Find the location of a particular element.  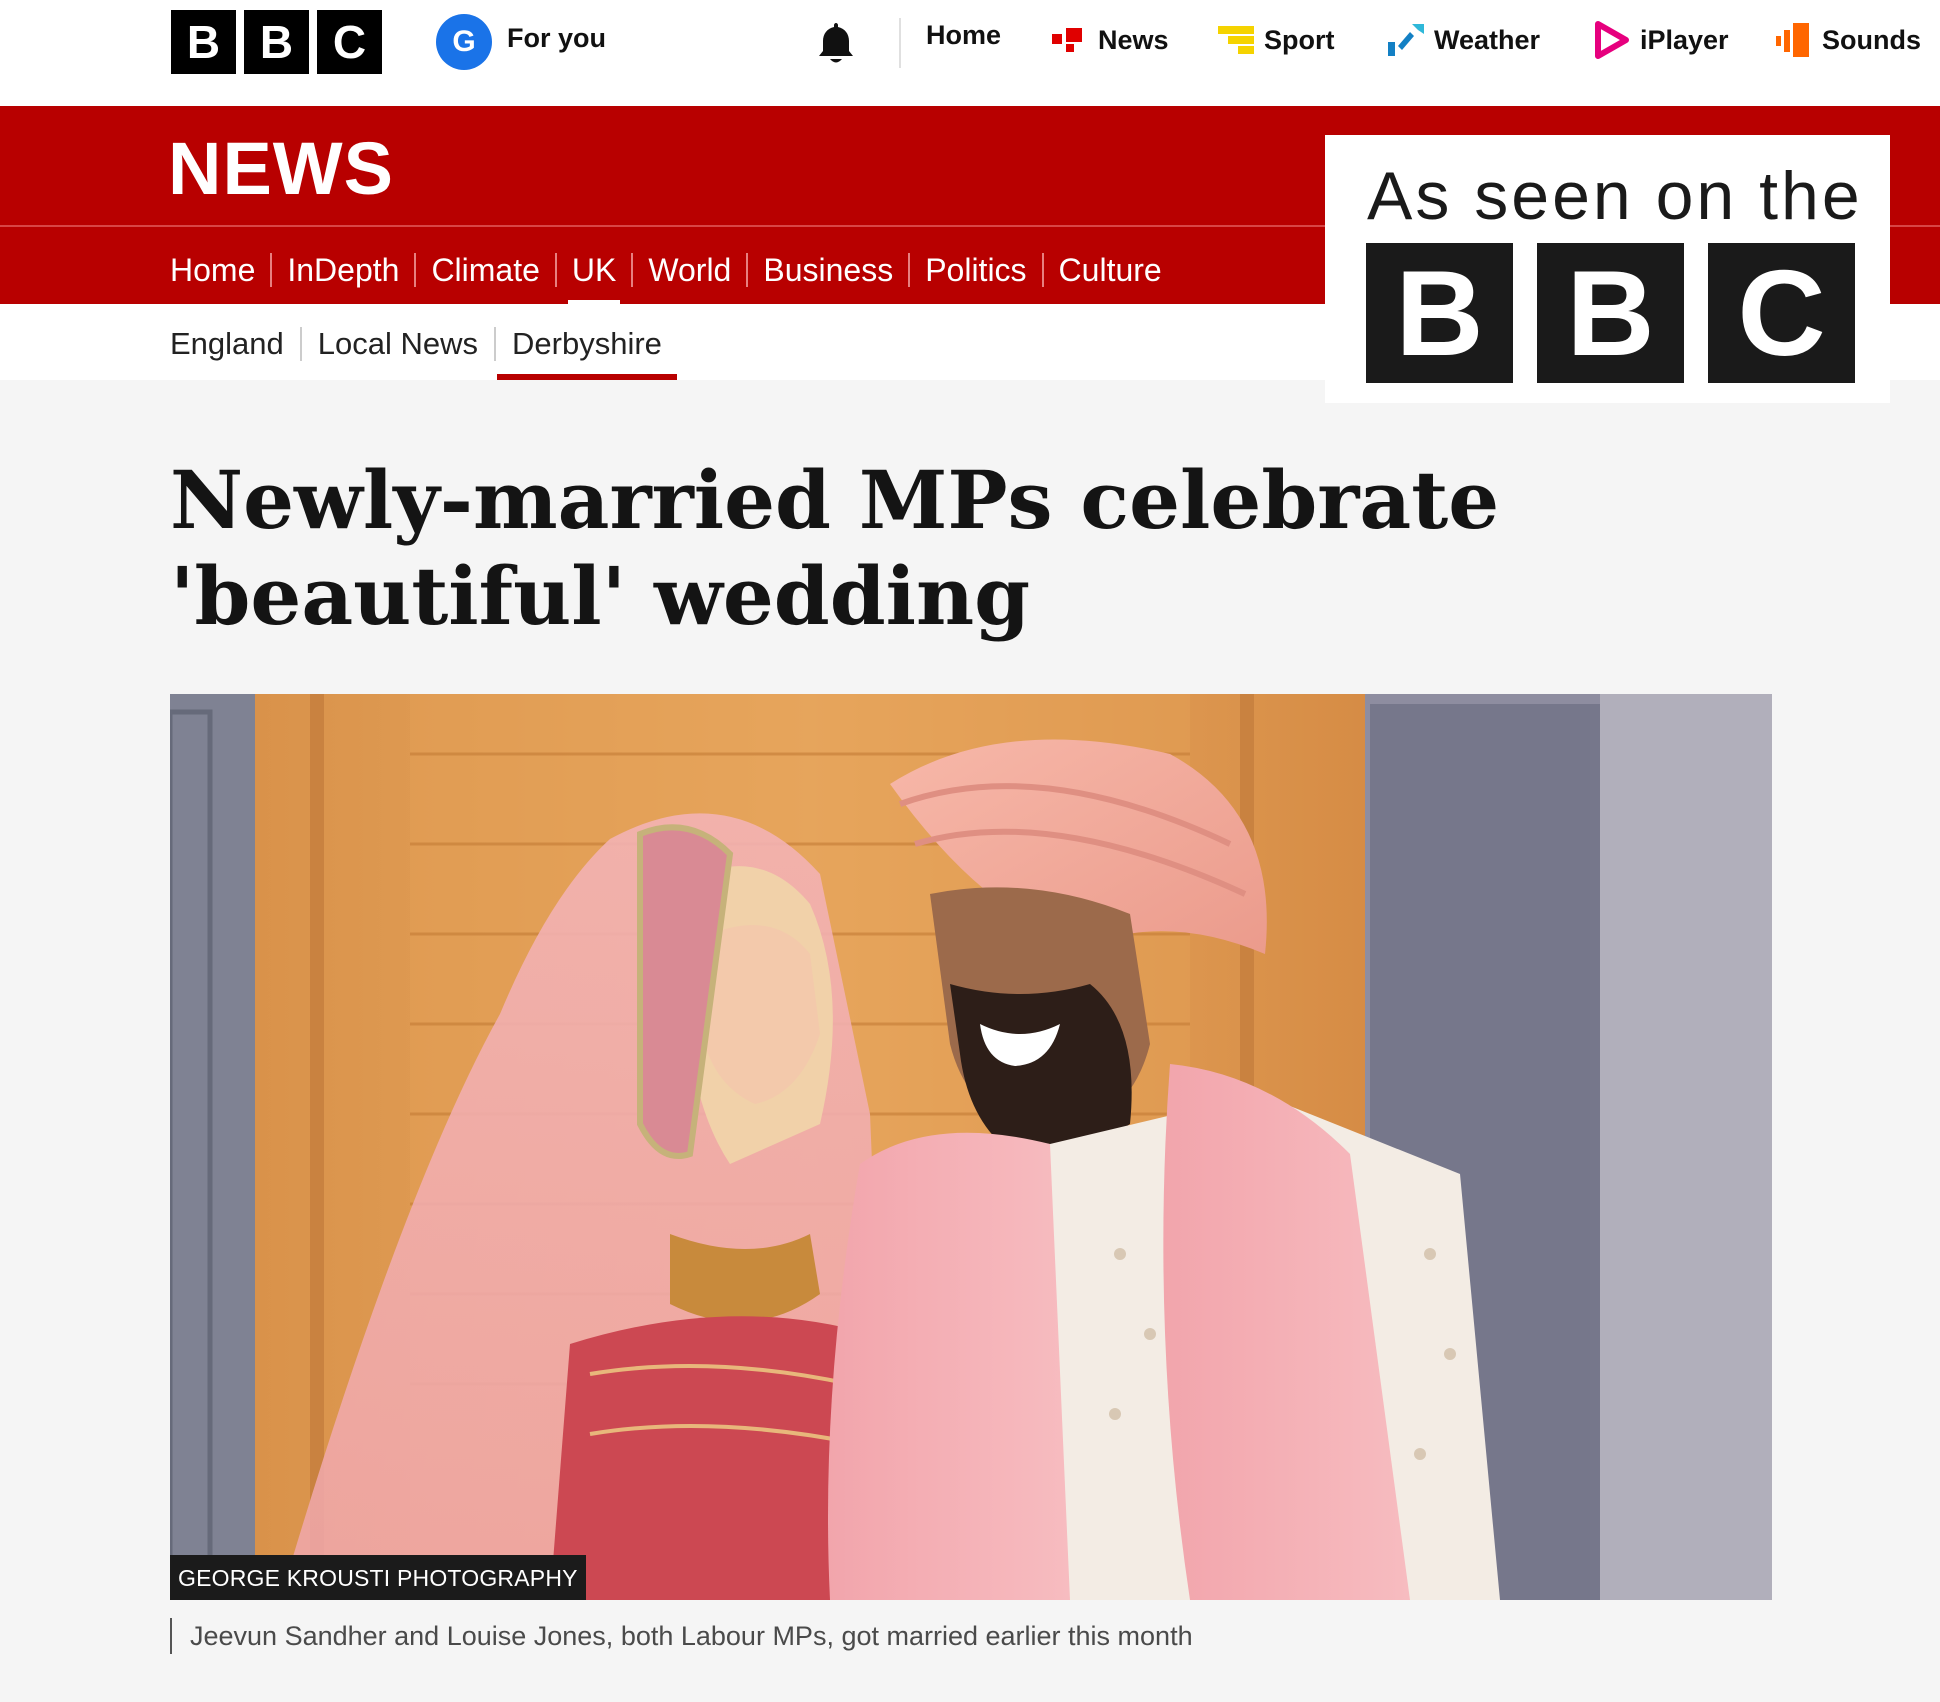

badge-logo-block: C is located at coordinates (1781, 313).